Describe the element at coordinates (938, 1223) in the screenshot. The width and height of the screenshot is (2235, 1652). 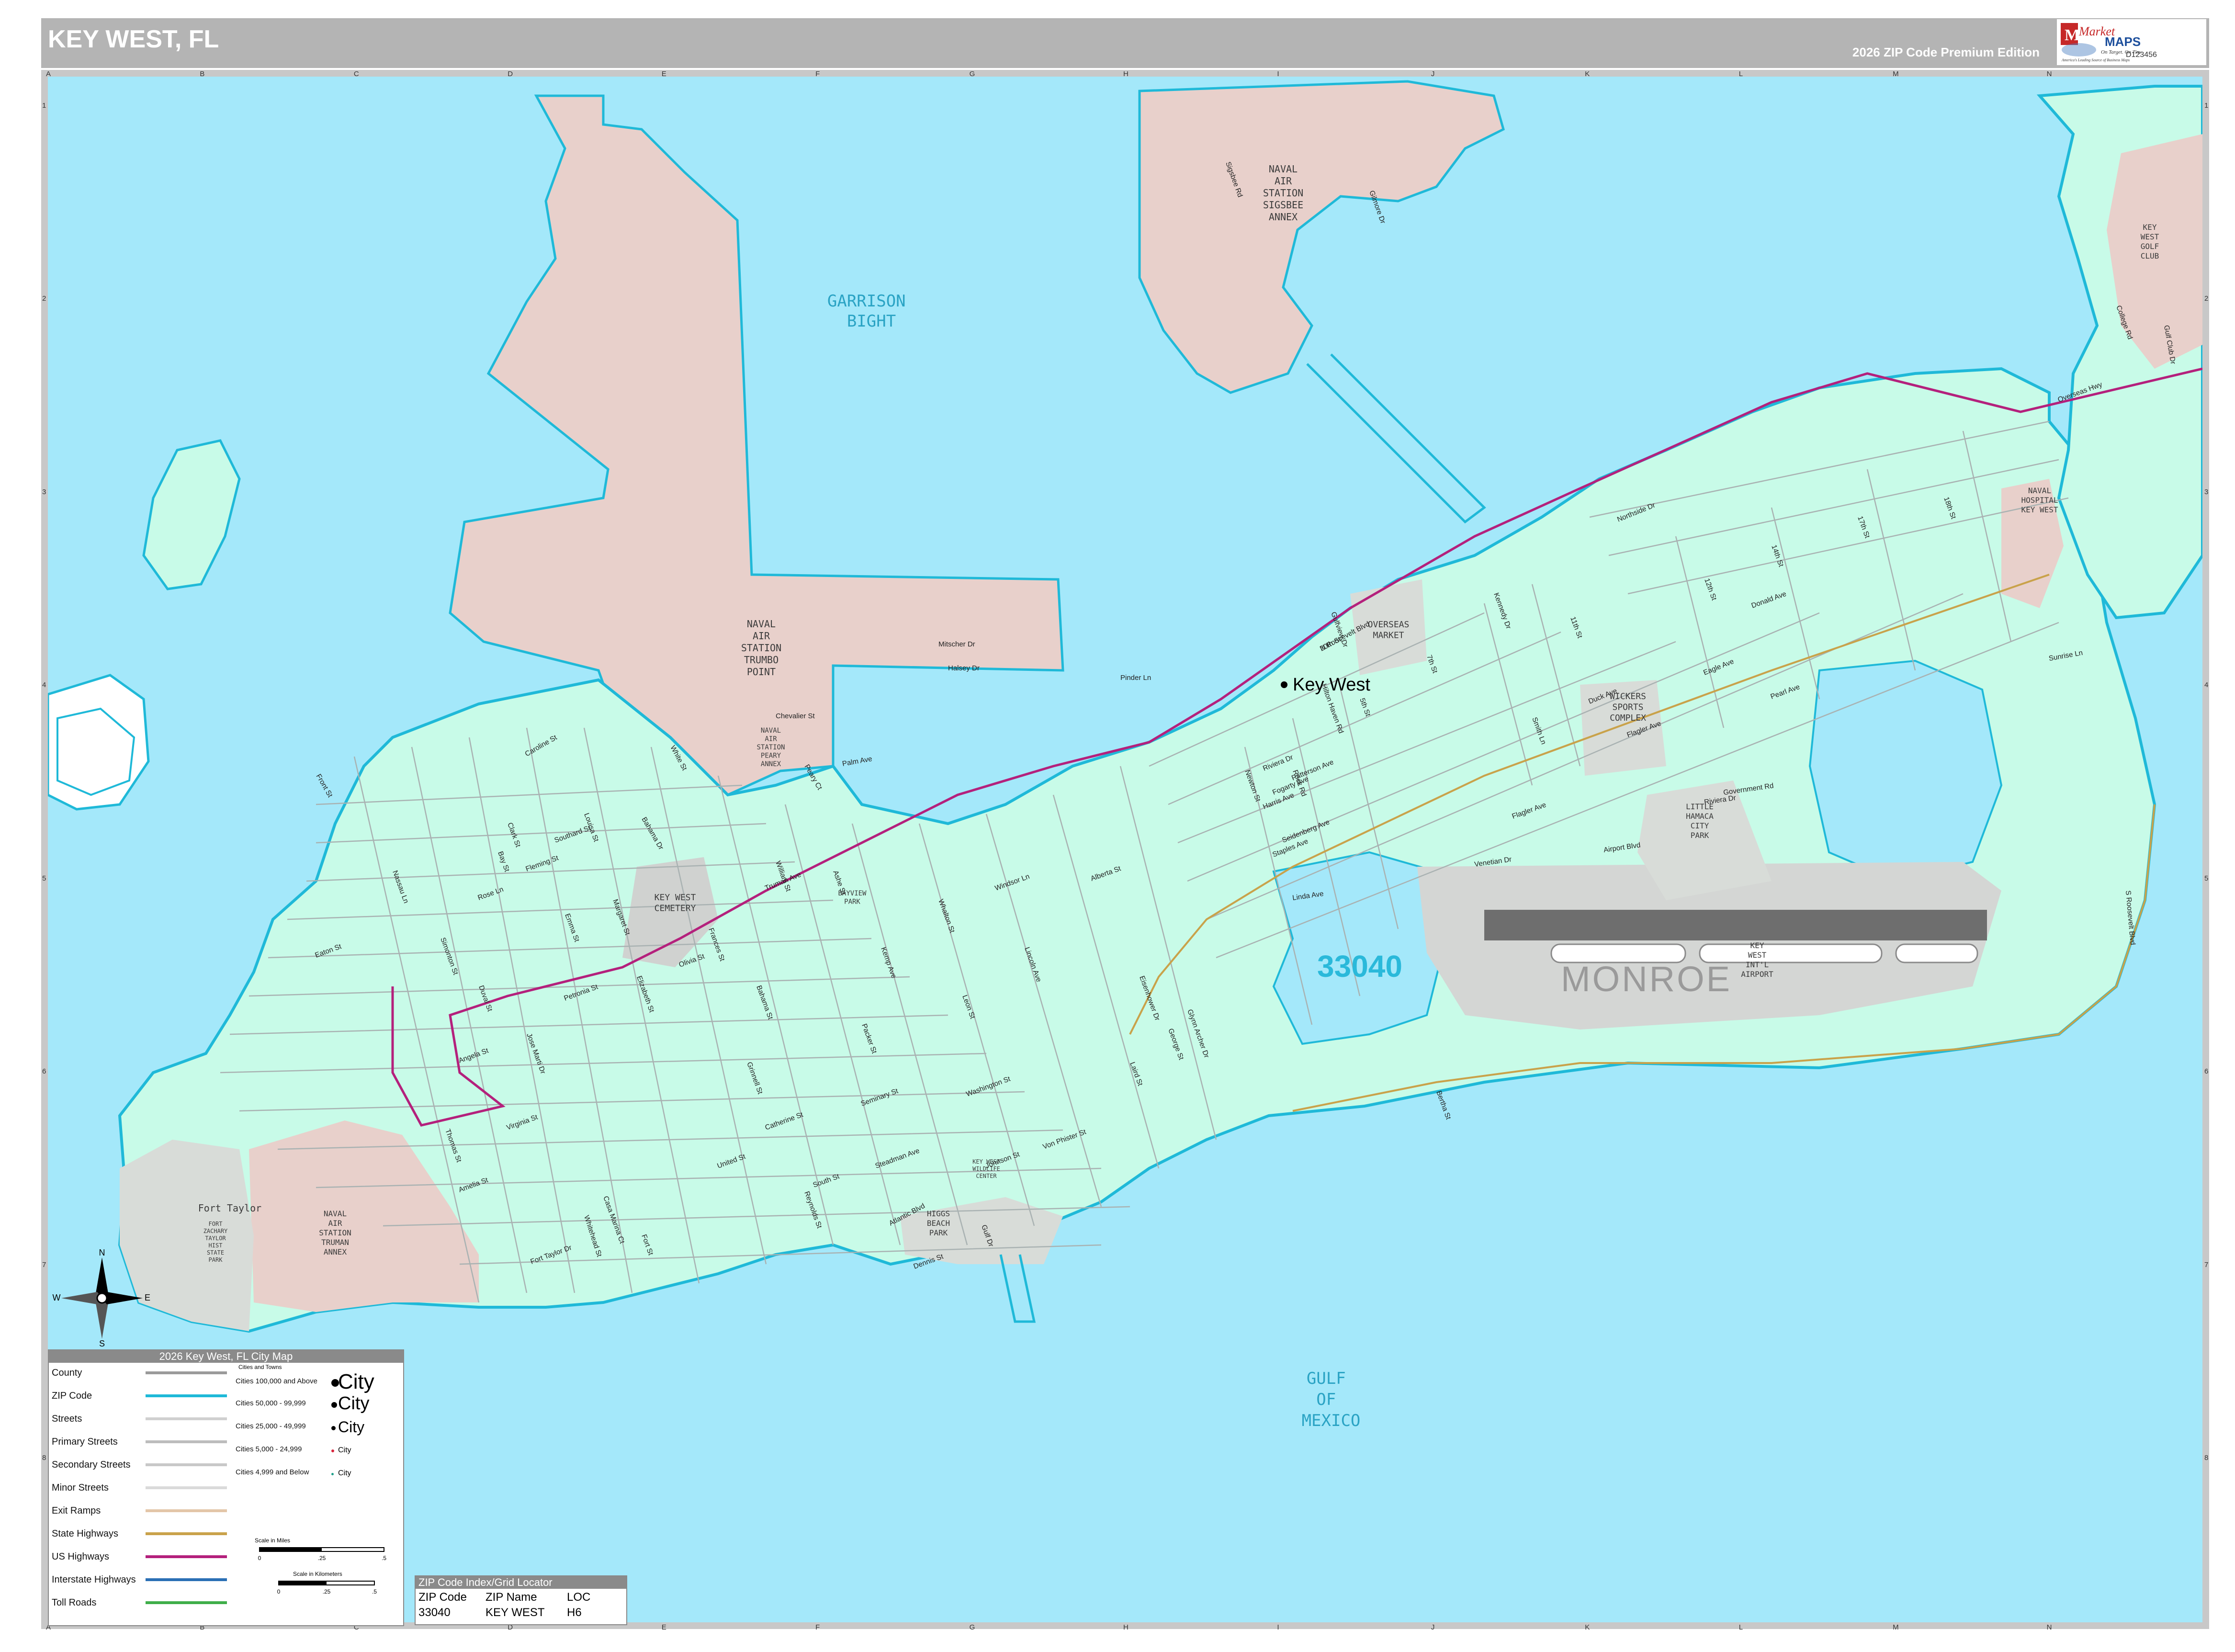
I see `place-label: HIGGS BEACH PARK` at that location.